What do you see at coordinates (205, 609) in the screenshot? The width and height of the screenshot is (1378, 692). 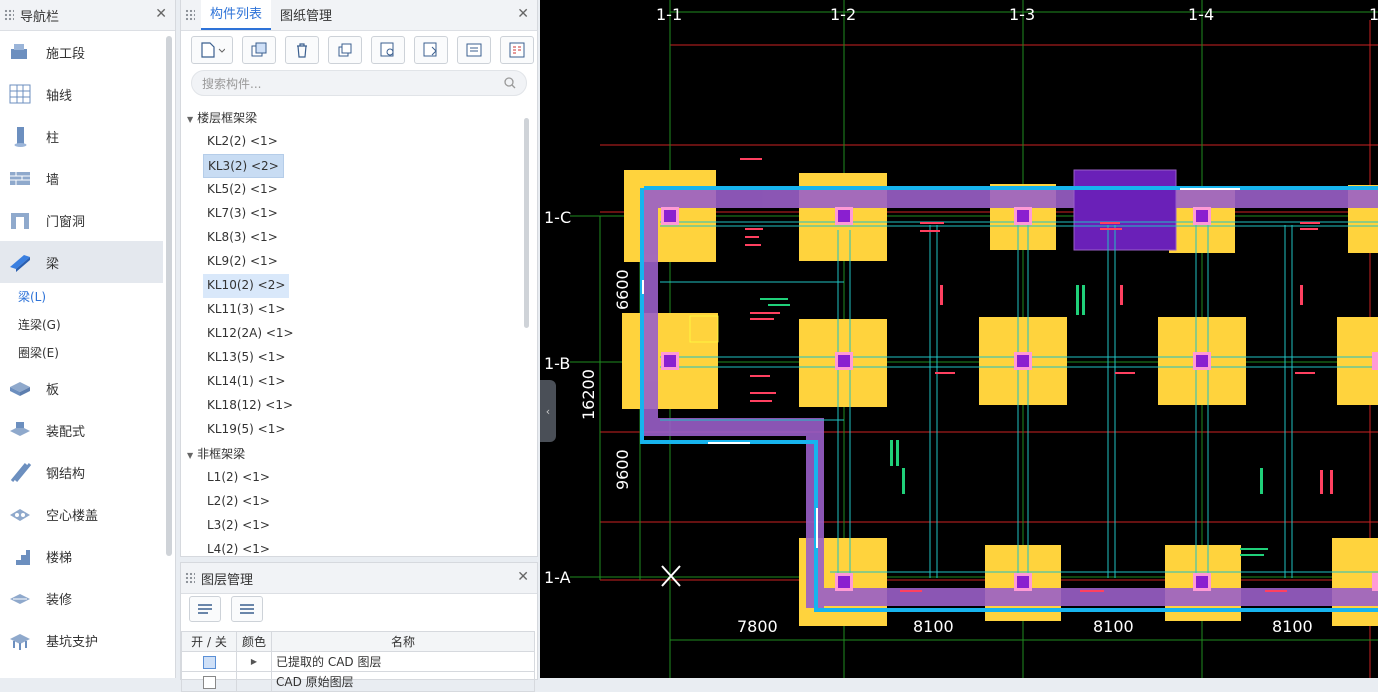 I see `show-layers-button` at bounding box center [205, 609].